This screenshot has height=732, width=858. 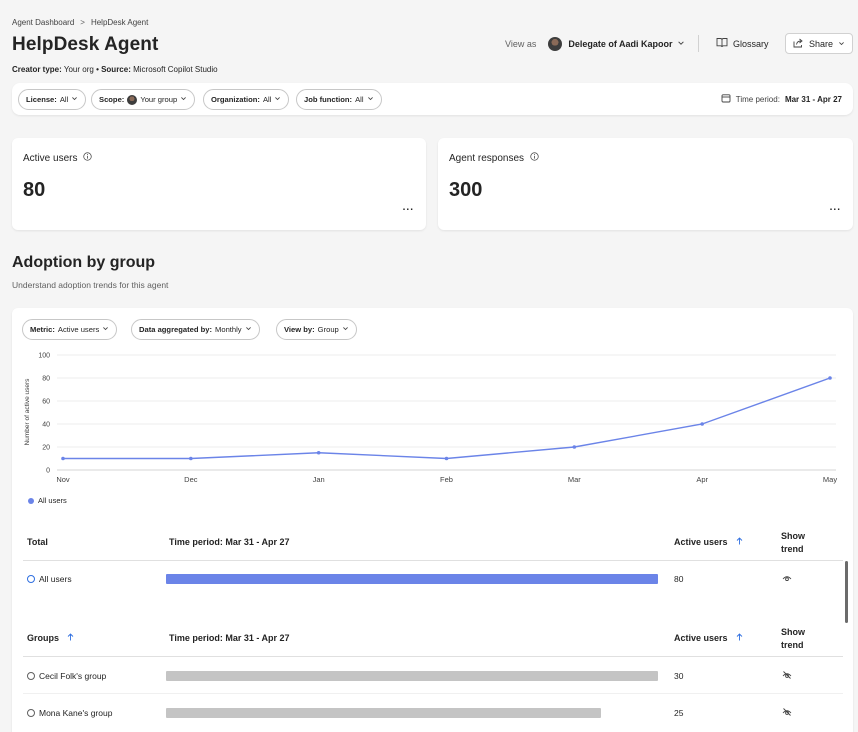 I want to click on table-row: Cecil Folk's group, so click(x=66, y=676).